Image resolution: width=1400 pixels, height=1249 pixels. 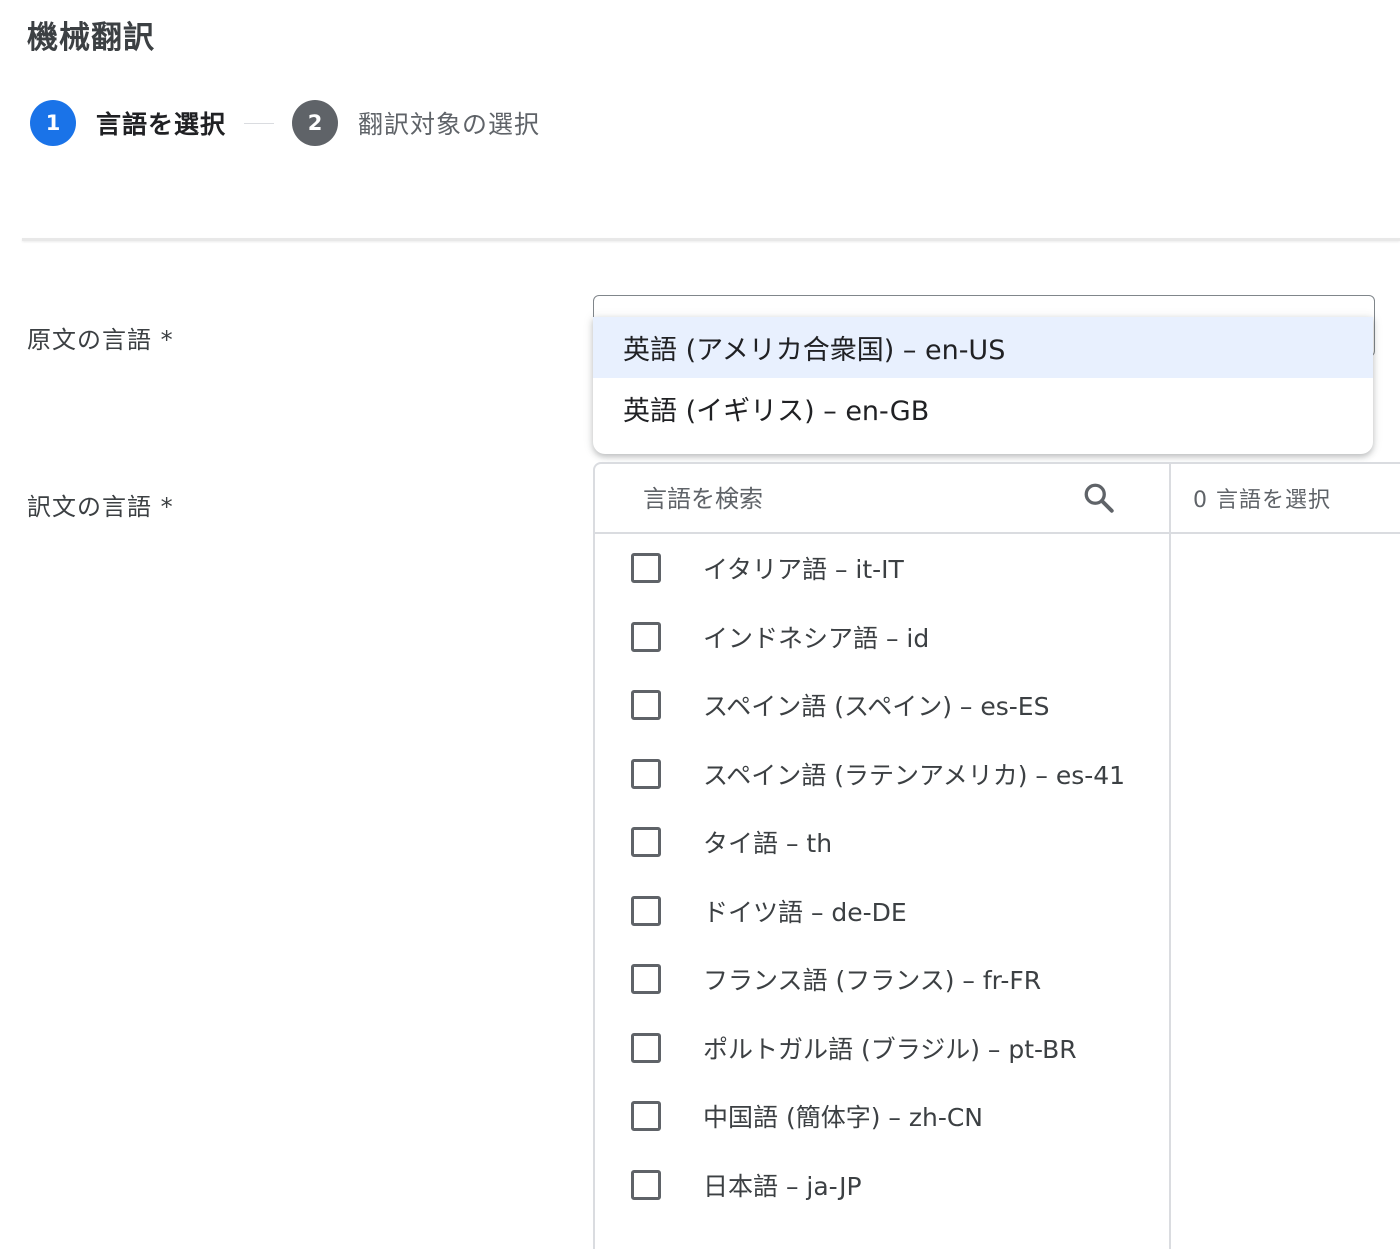 I want to click on language-item-label: ドイツ語 – de-DE, so click(x=805, y=912).